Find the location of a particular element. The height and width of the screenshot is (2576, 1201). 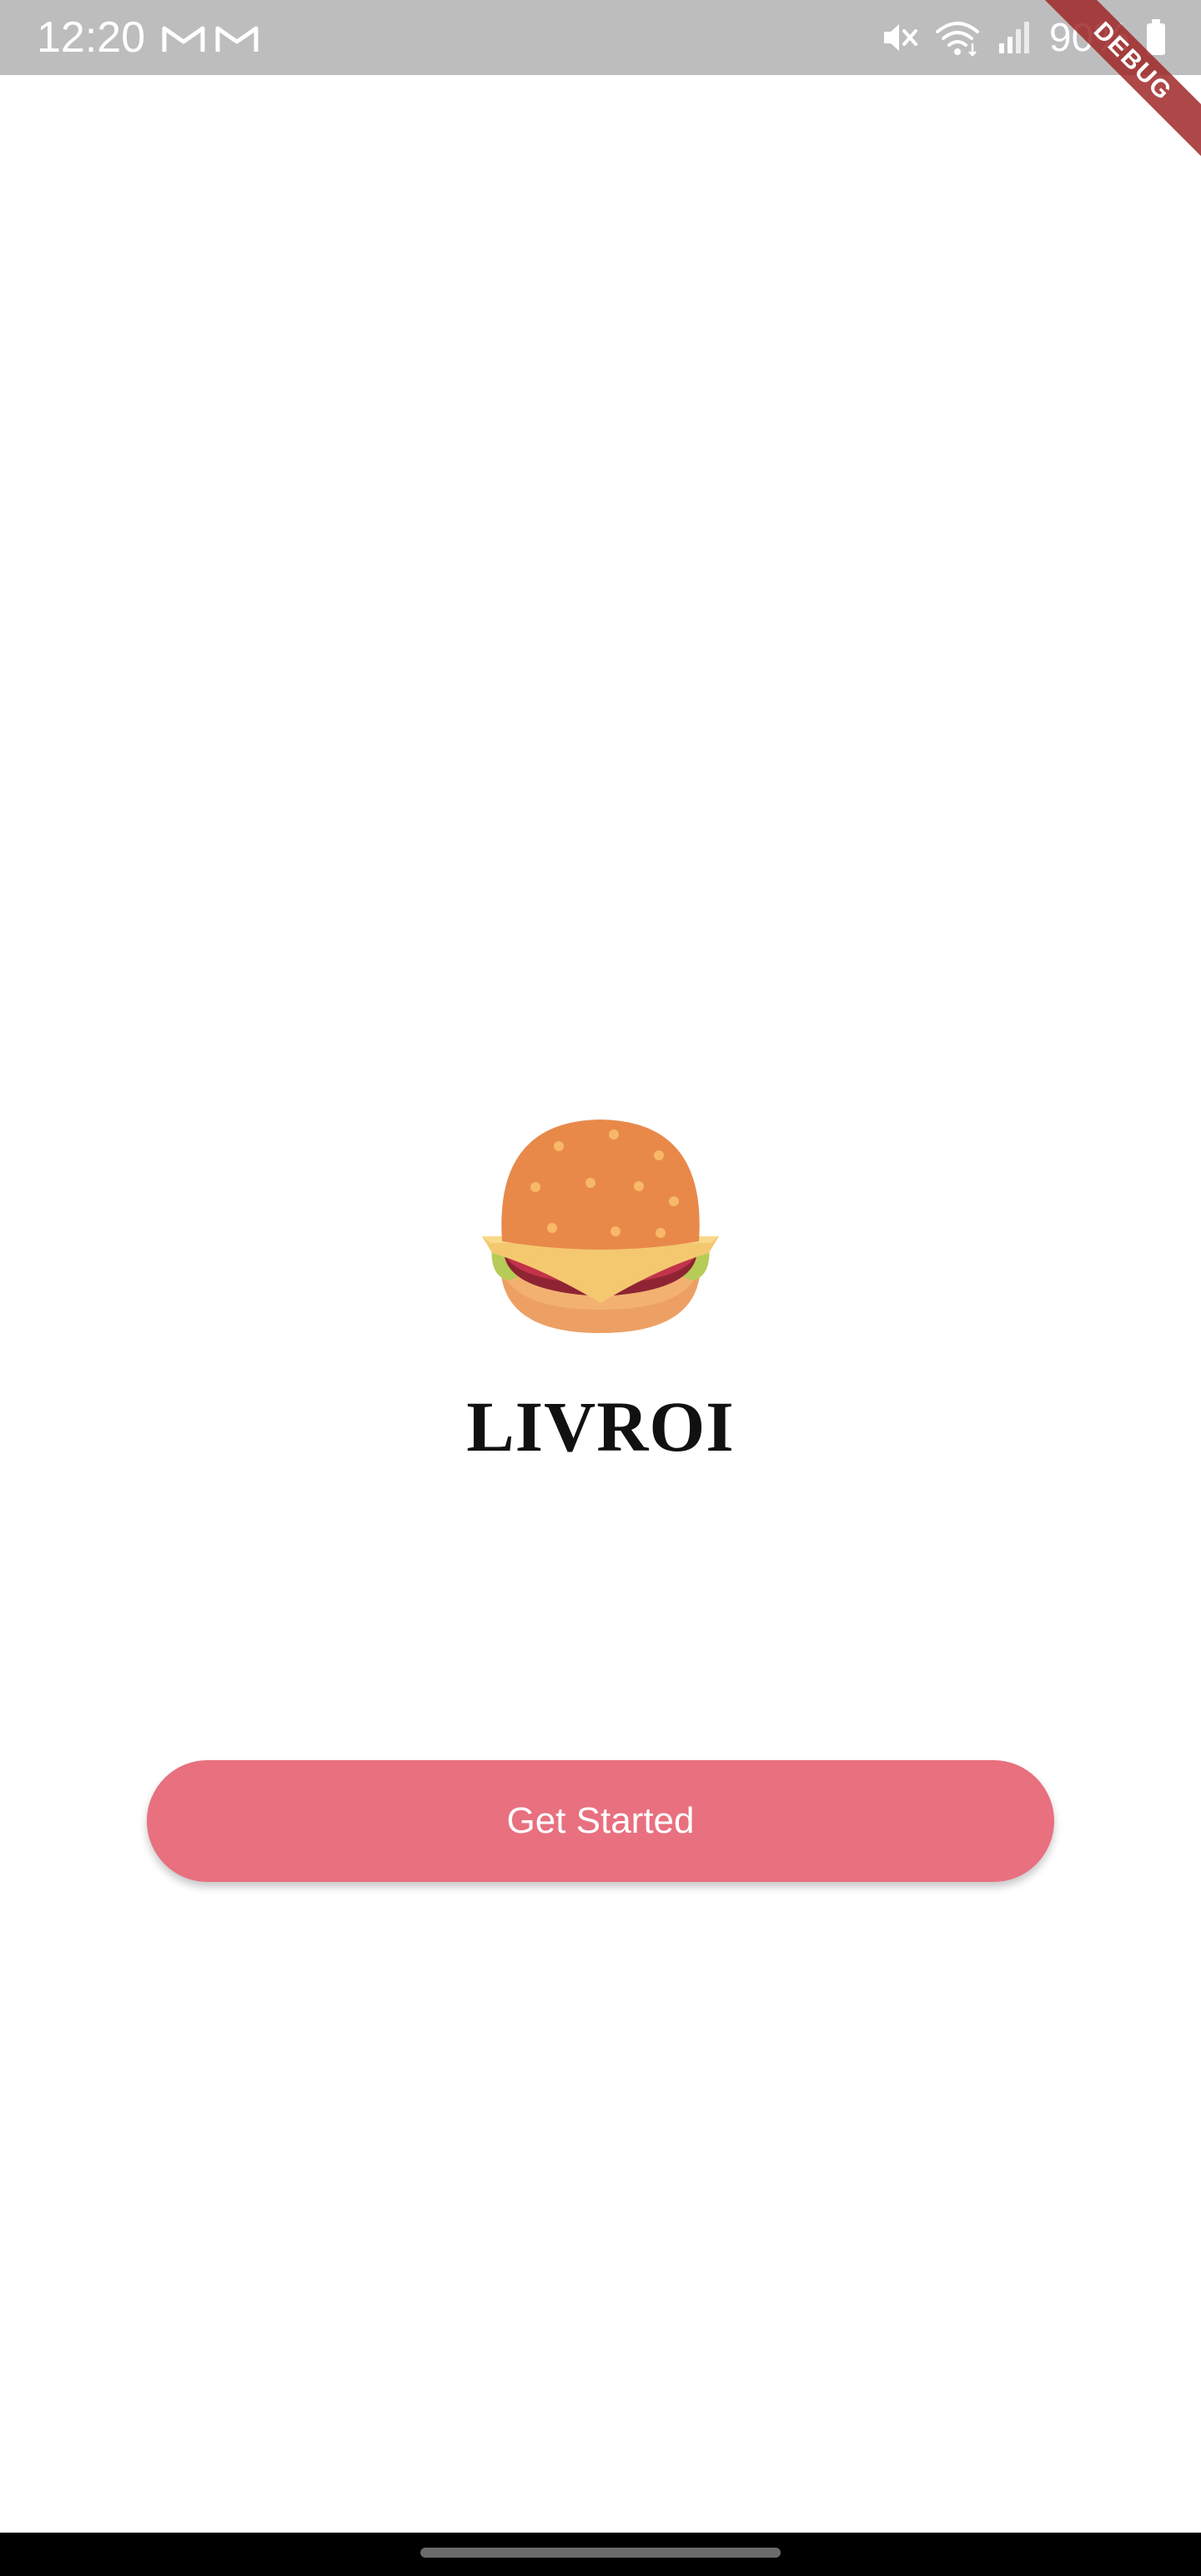

burger-icon is located at coordinates (601, 1226).